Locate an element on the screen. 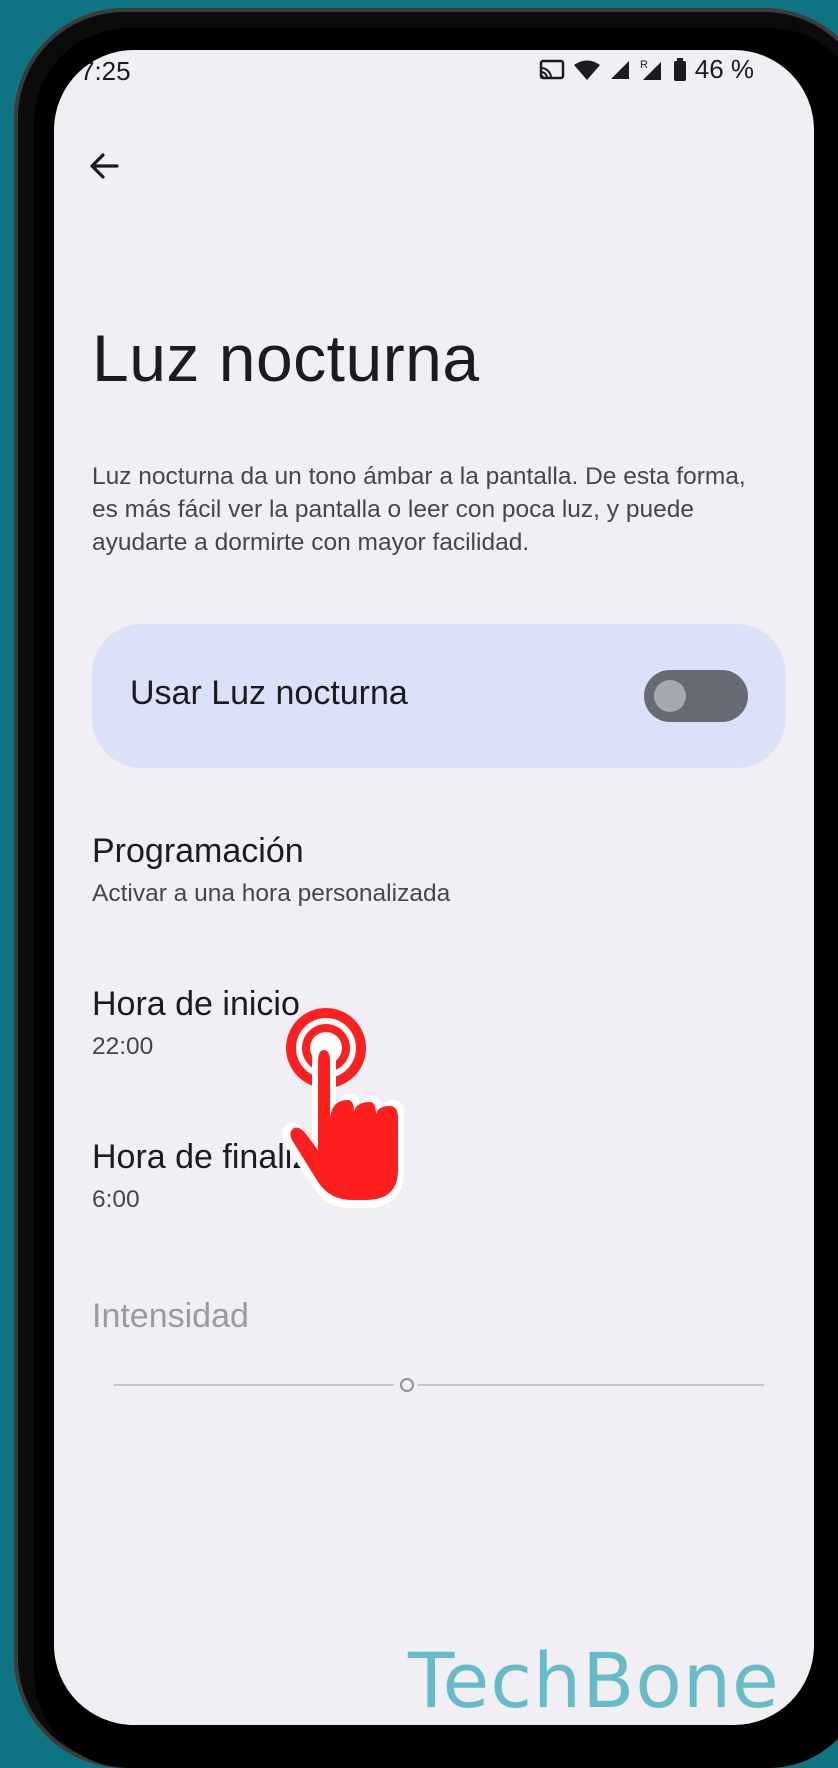  wifi-icon is located at coordinates (587, 70).